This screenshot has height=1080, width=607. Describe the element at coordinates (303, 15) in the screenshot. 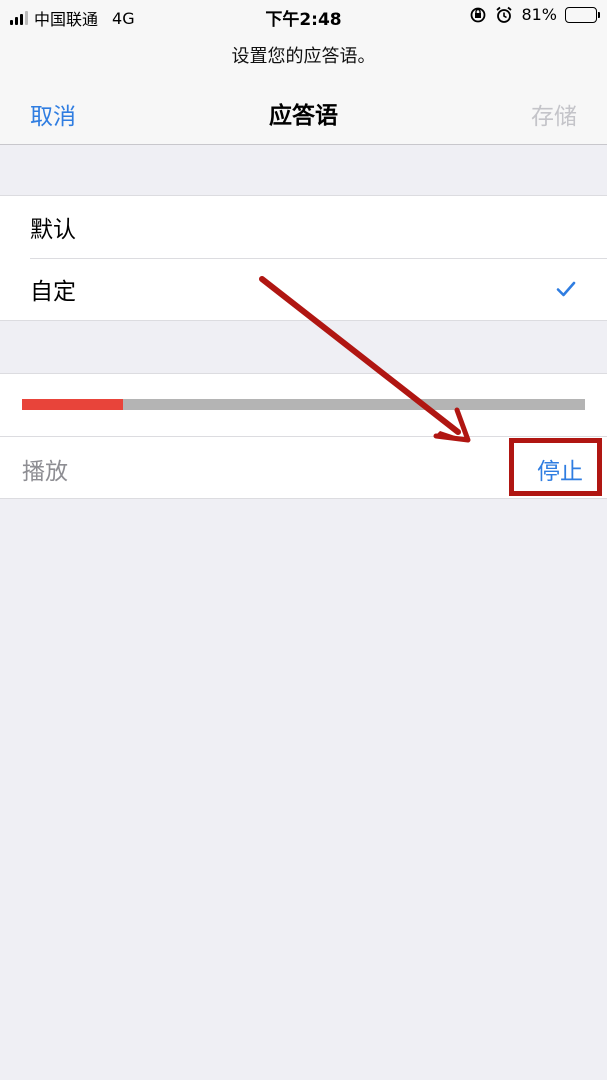

I see `status-bar: 中国联通 4G 下午2:48 81%` at that location.